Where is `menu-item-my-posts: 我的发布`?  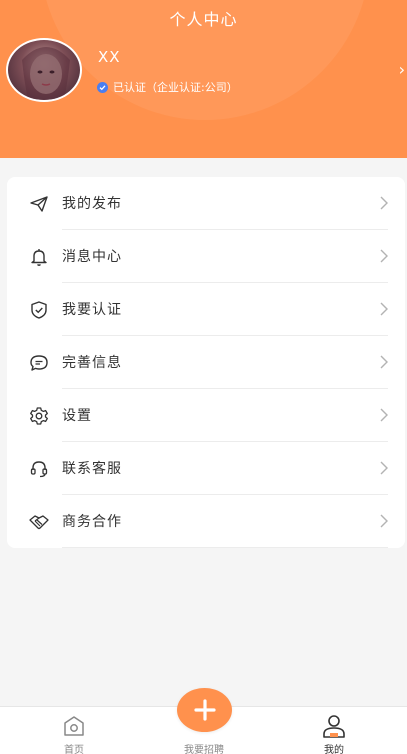
menu-item-my-posts: 我的发布 is located at coordinates (206, 203).